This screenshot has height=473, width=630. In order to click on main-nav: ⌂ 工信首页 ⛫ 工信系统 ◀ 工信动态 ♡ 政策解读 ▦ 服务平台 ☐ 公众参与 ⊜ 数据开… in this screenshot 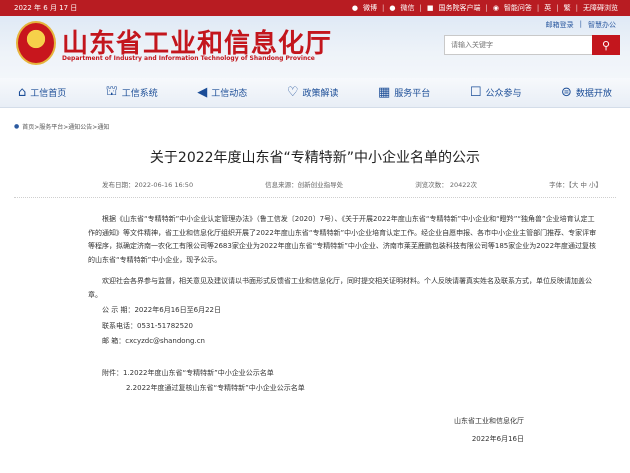, I will do `click(315, 93)`.